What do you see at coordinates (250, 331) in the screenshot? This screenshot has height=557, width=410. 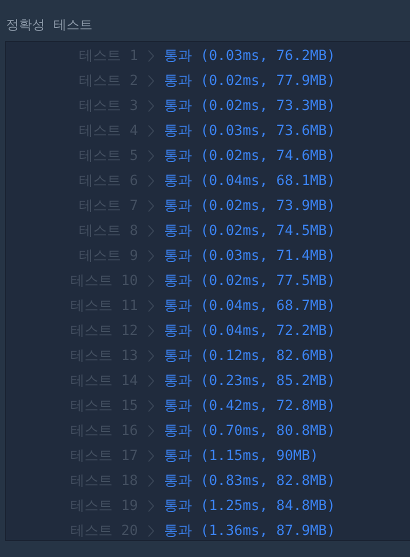 I see `test-result: 통과 (0.04ms, 72.2MB)` at bounding box center [250, 331].